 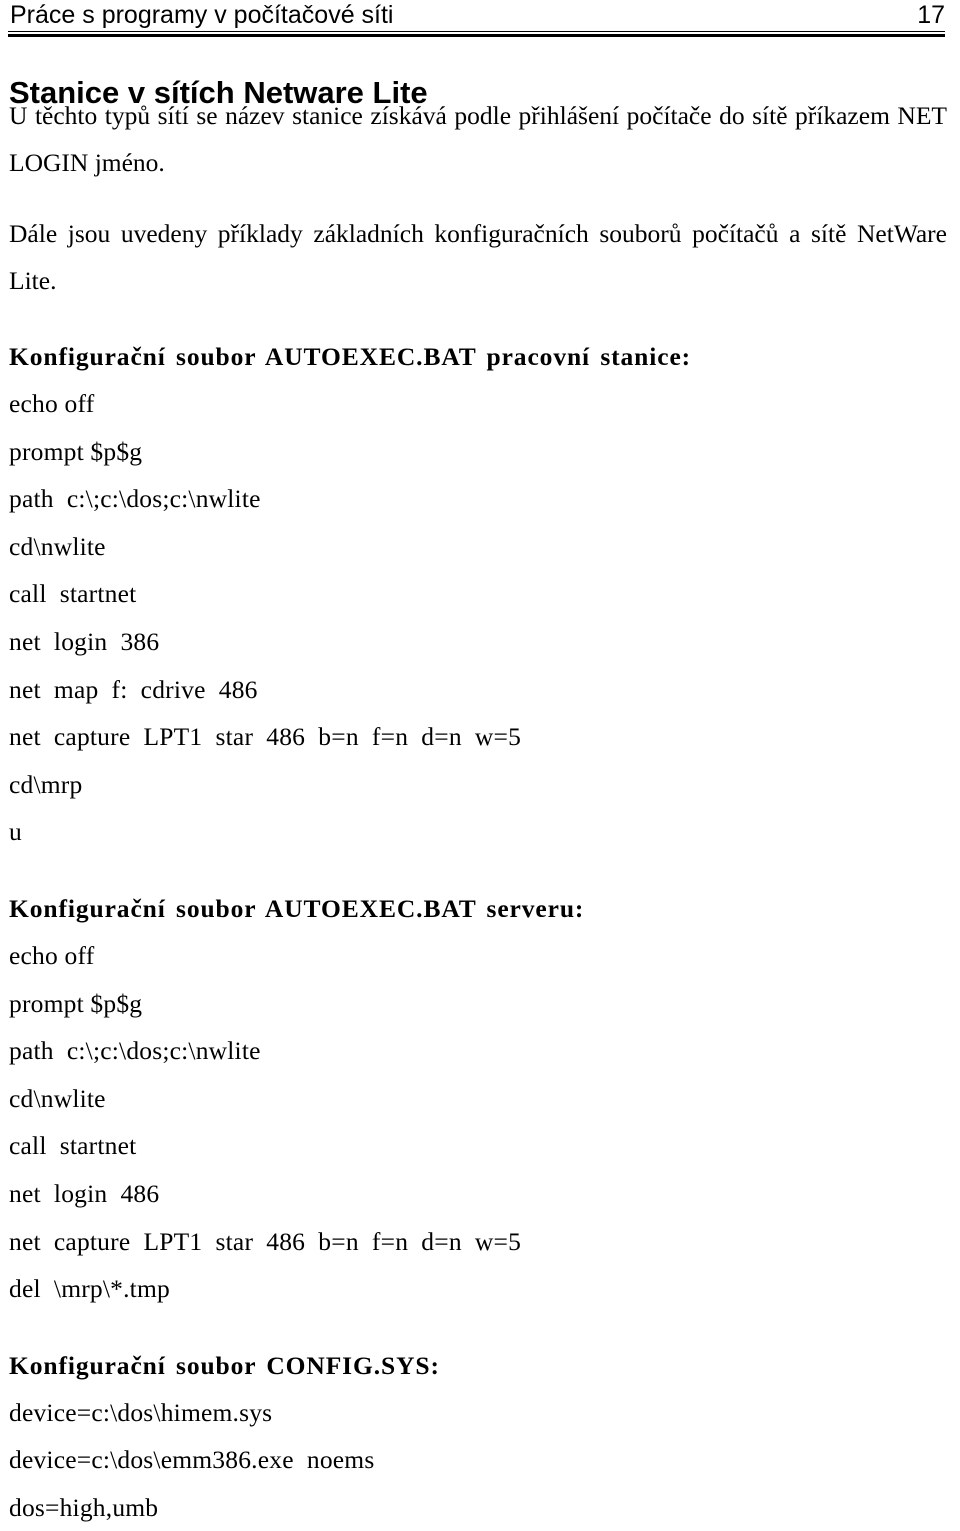 I want to click on config-line: del \mrp\*.tmp, so click(x=89, y=1289).